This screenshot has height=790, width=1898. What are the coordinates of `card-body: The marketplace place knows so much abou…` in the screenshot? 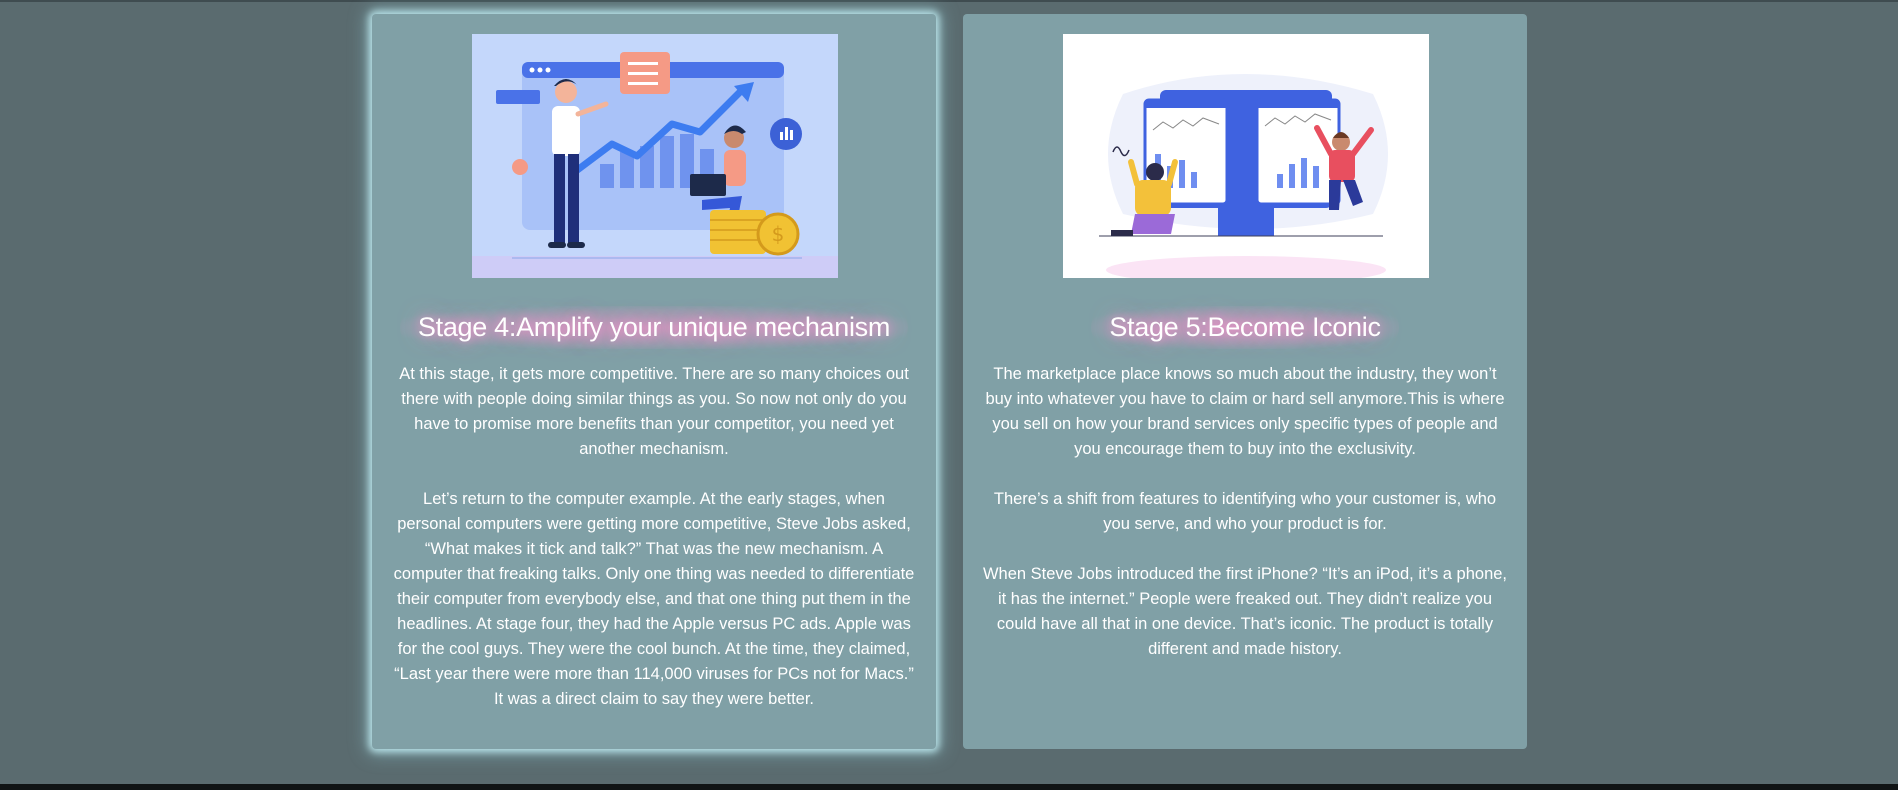 It's located at (1245, 524).